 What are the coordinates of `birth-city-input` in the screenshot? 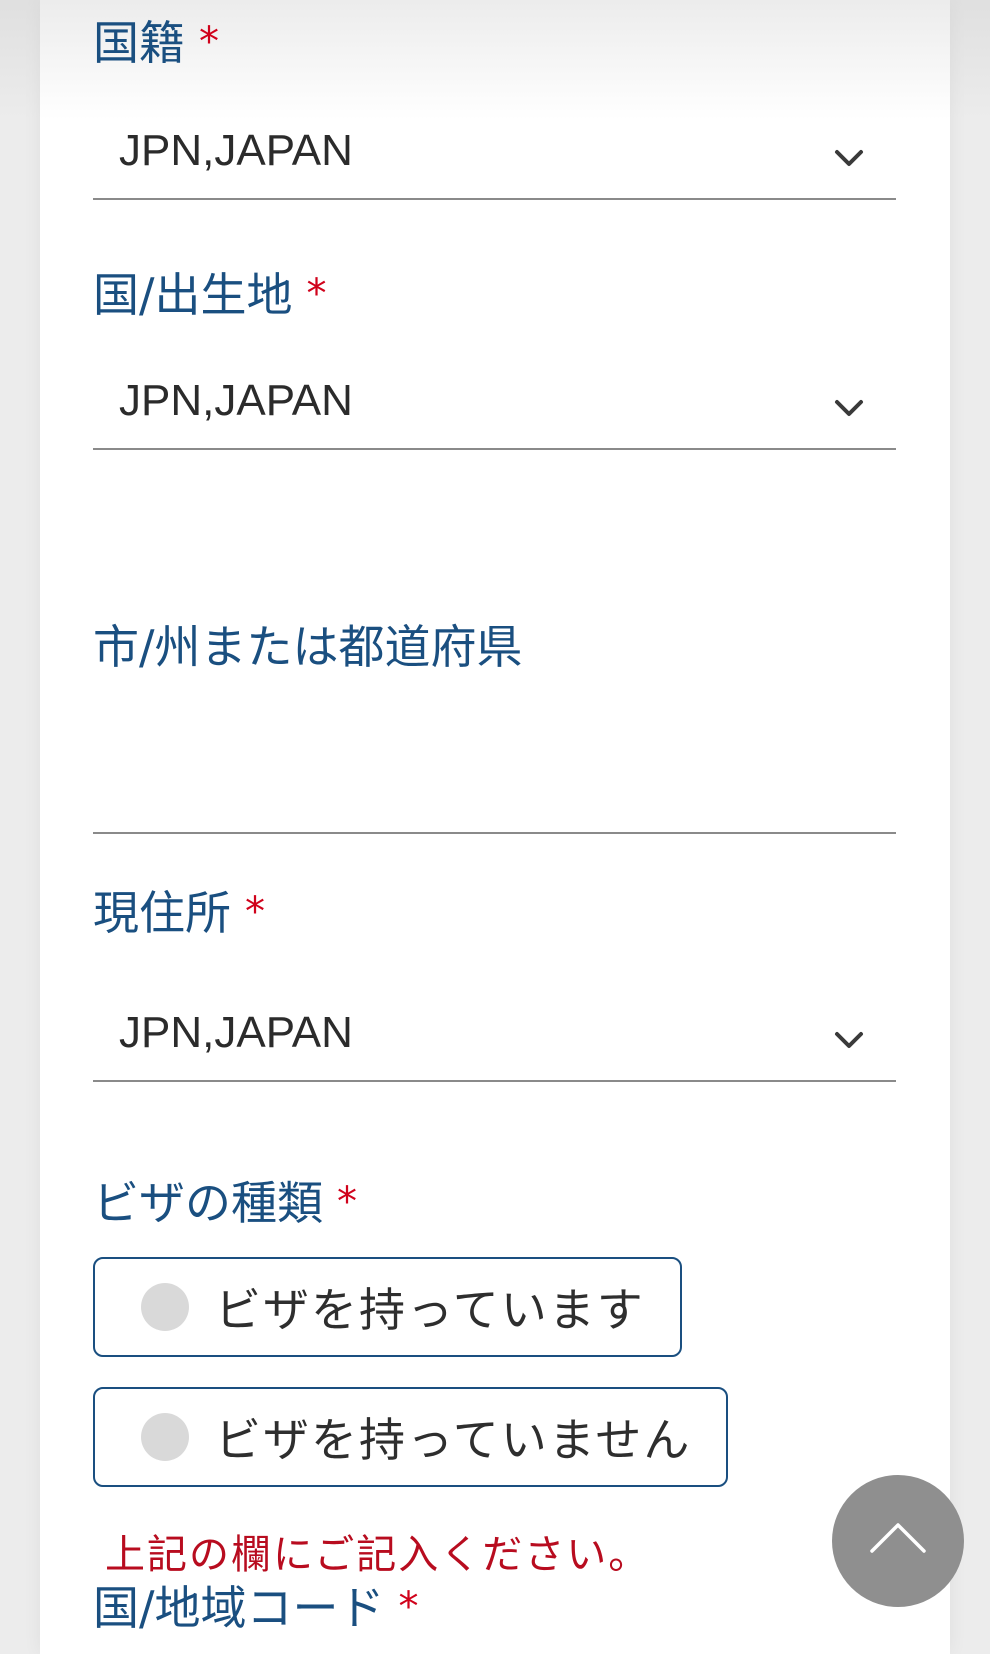 It's located at (494, 793).